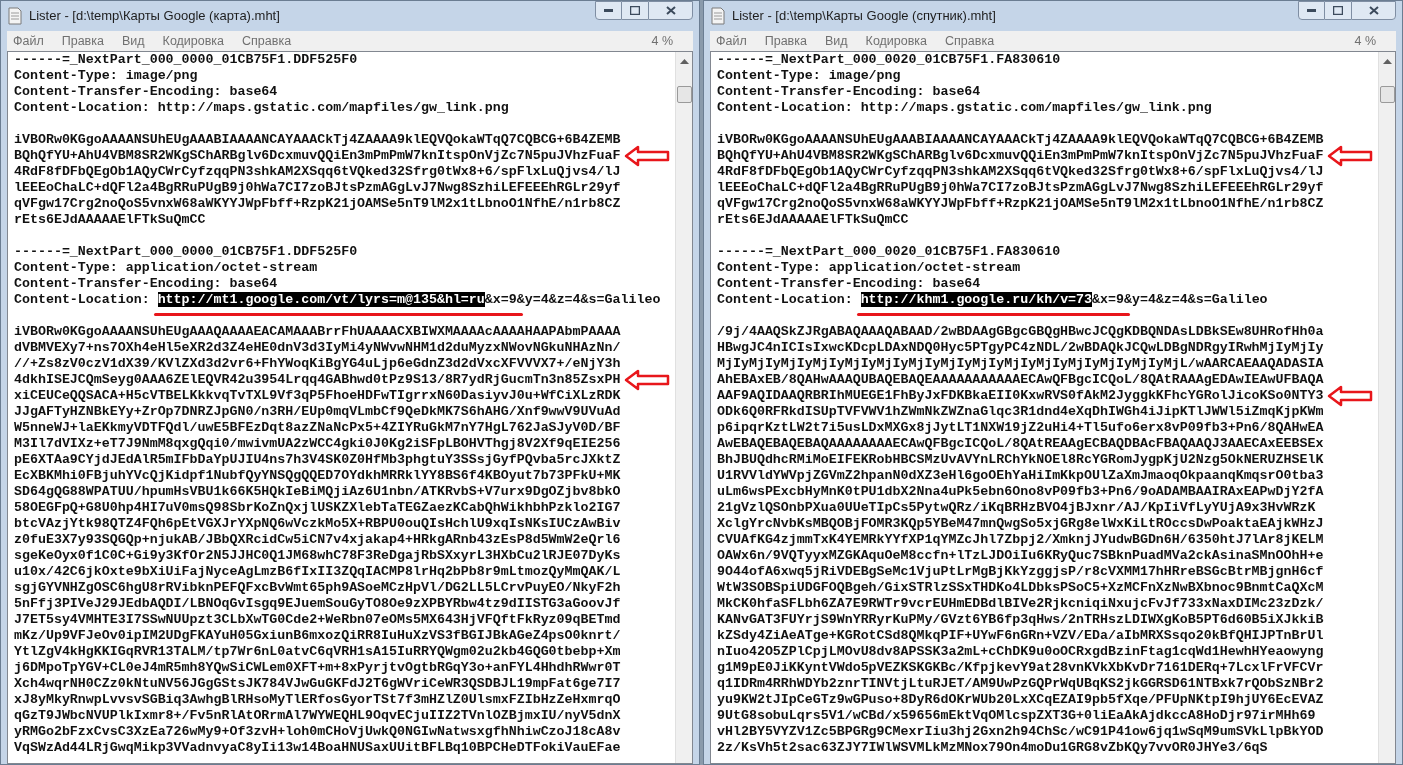 The width and height of the screenshot is (1403, 765). What do you see at coordinates (317, 476) in the screenshot?
I see `text-line: EcXBKMhi0FBjuhYVcQjKidpf1NubfQyYNSQgQQED7OYdkhMRRklYY8BS6f4KBOyut7b73PFkU+MK` at bounding box center [317, 476].